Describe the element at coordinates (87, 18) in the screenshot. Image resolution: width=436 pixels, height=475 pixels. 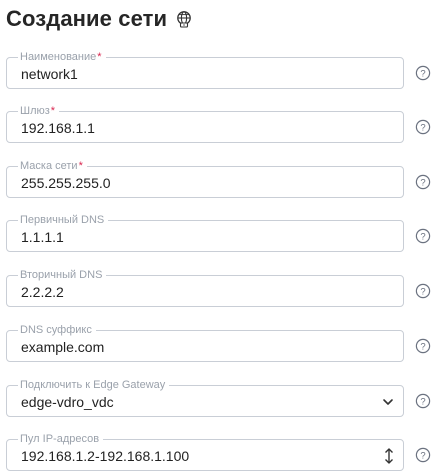
I see `page-title: Создание сети` at that location.